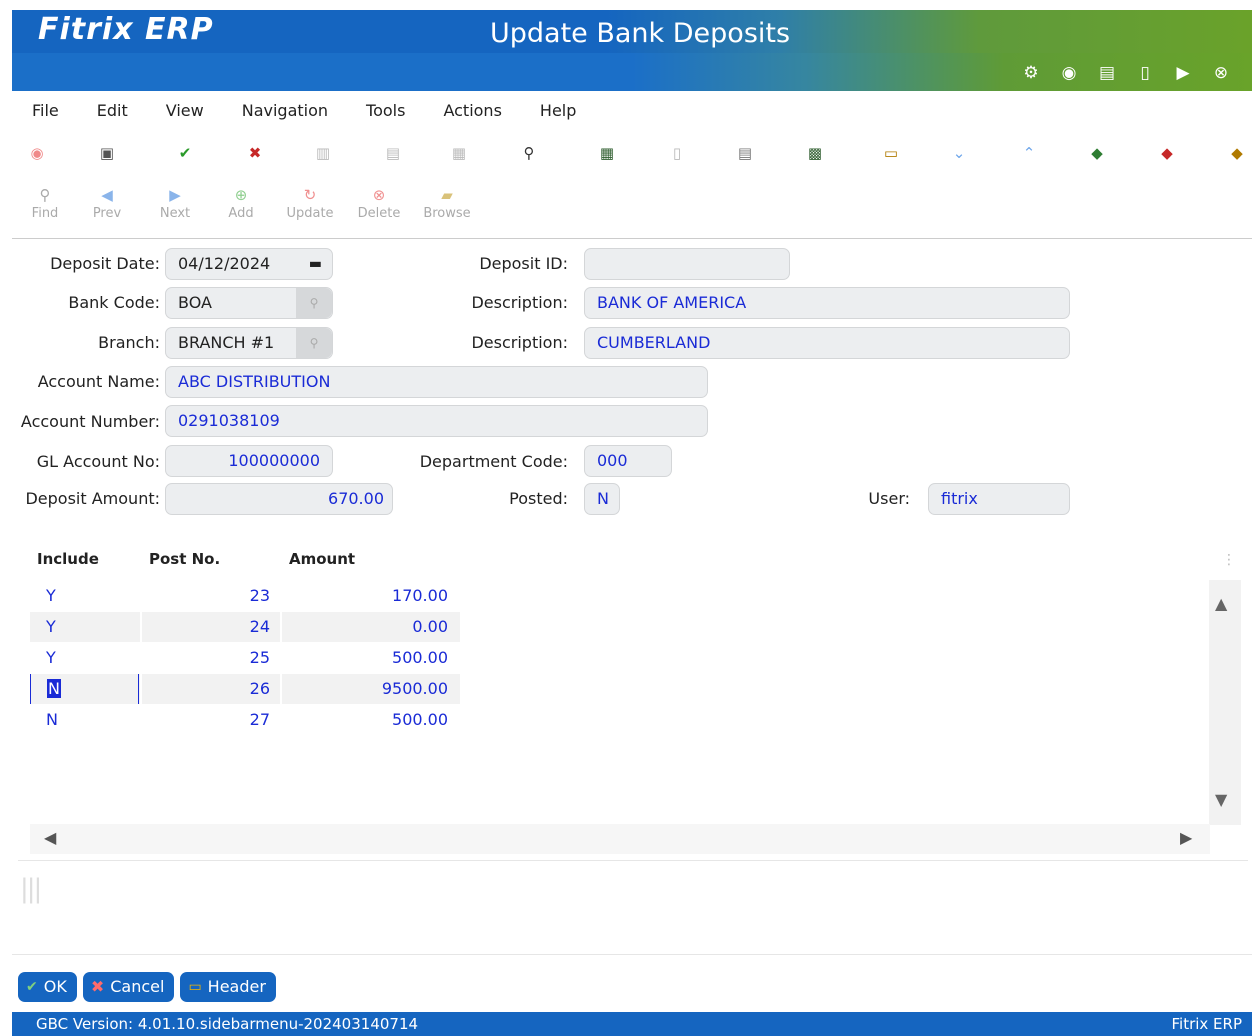 This screenshot has height=1036, width=1252. What do you see at coordinates (602, 499) in the screenshot?
I see `posted-field: N` at bounding box center [602, 499].